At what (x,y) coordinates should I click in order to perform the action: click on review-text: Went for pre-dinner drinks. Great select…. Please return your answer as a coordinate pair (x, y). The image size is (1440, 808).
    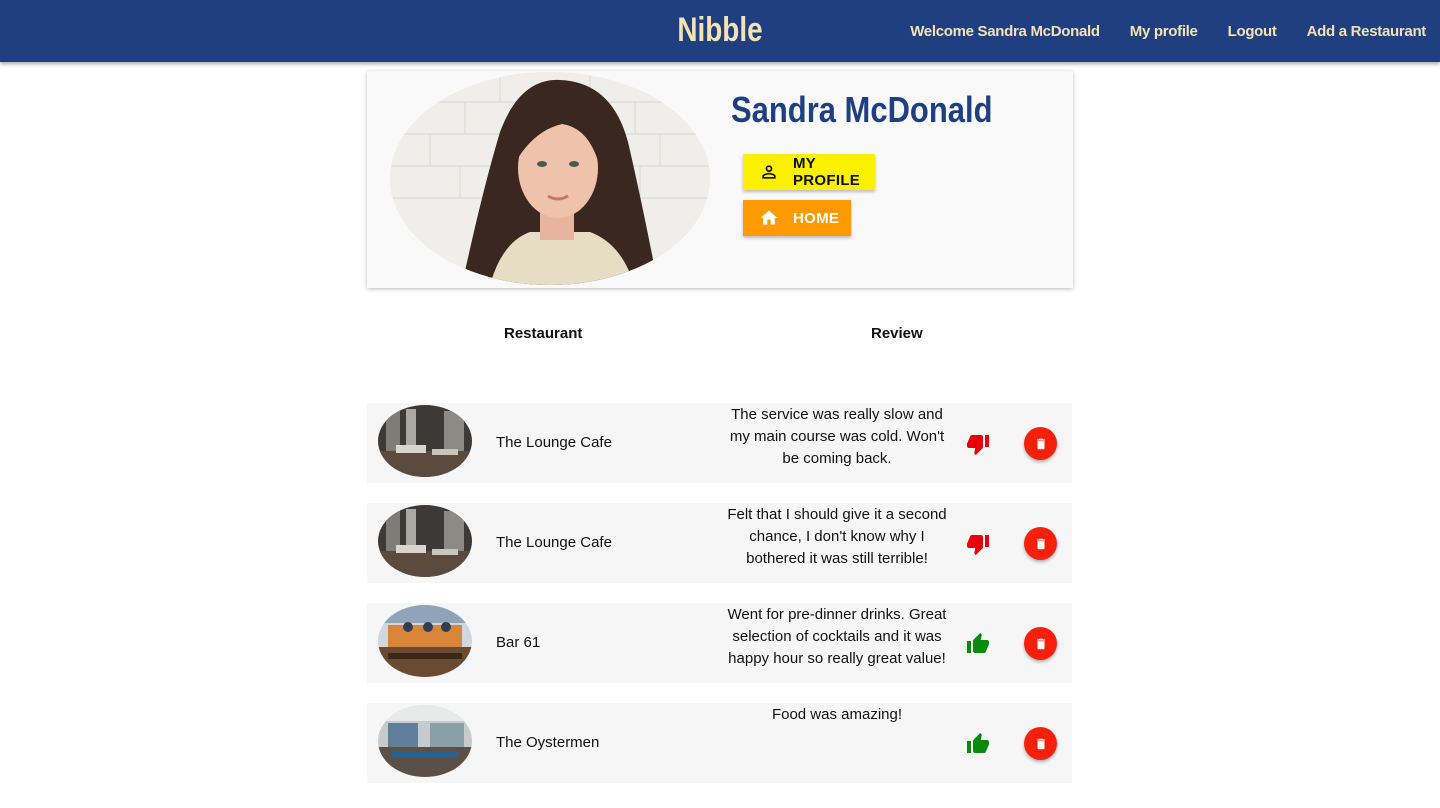
    Looking at the image, I should click on (837, 636).